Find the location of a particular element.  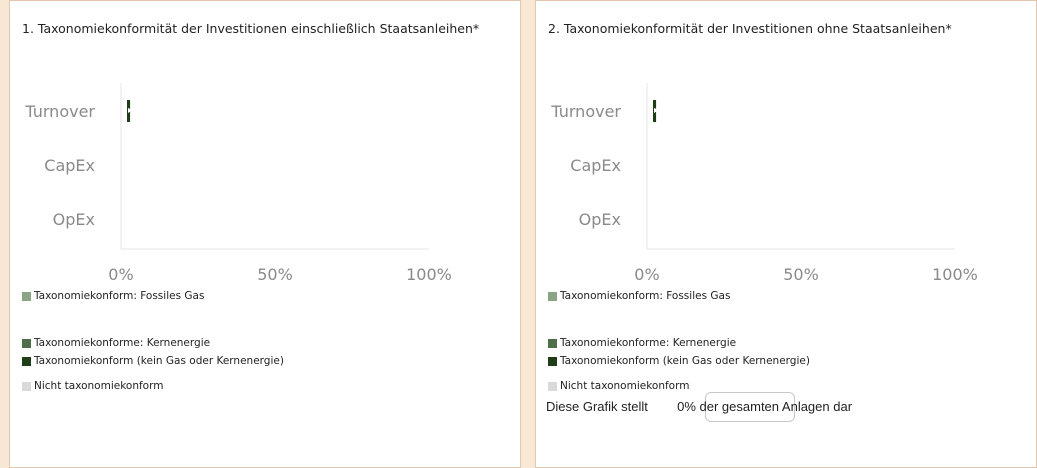

footnote-suffix: % der gesamten Anlagen dar is located at coordinates (768, 406).